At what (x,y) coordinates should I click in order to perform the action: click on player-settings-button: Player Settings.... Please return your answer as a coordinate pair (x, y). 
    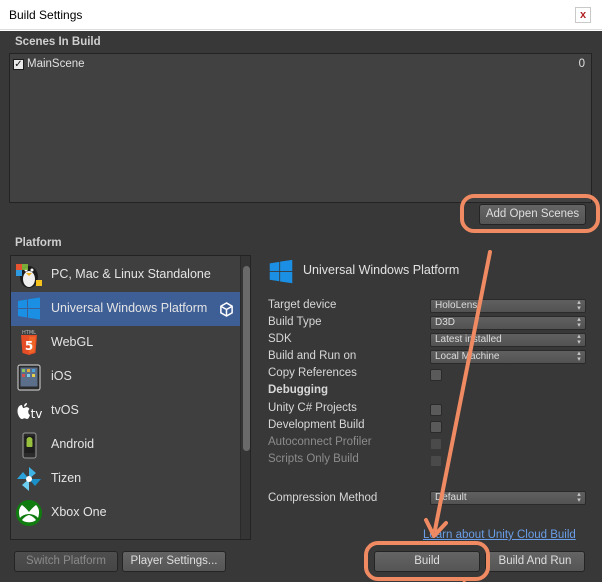
    Looking at the image, I should click on (174, 561).